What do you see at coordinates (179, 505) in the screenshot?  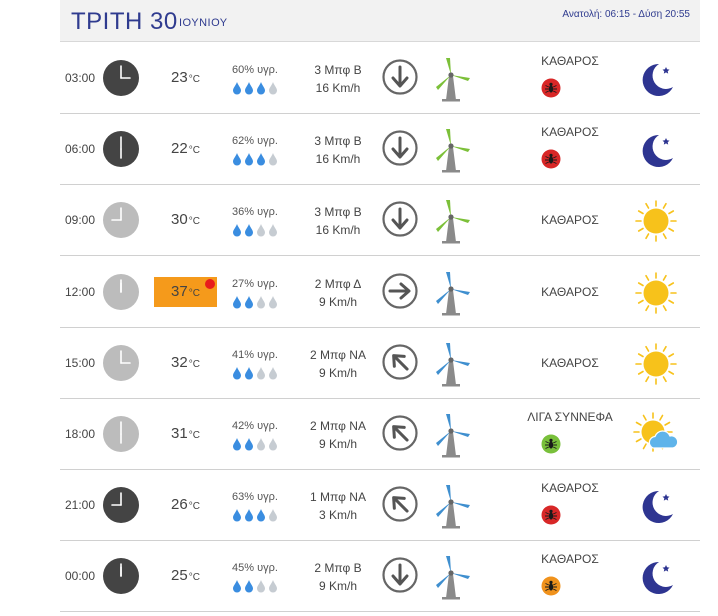 I see `temperature-value: 26` at bounding box center [179, 505].